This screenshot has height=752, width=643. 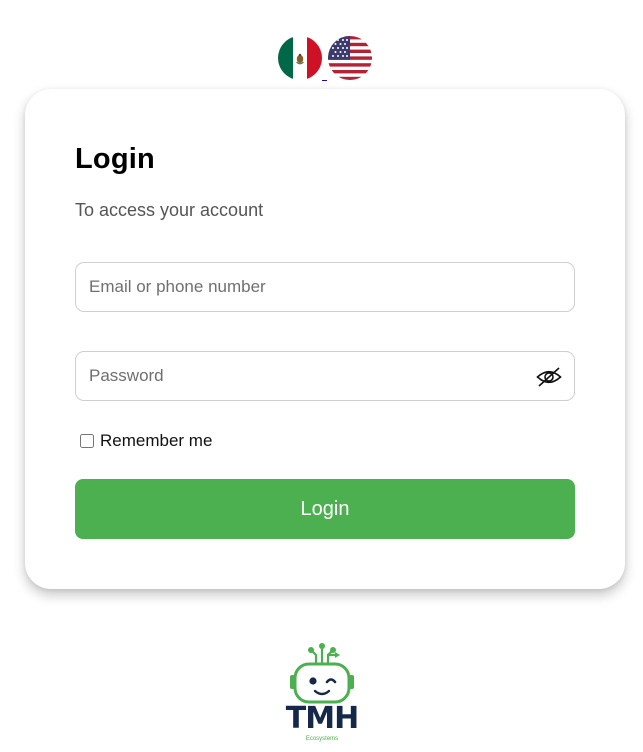 What do you see at coordinates (156, 441) in the screenshot?
I see `remember-me-label: Remember me` at bounding box center [156, 441].